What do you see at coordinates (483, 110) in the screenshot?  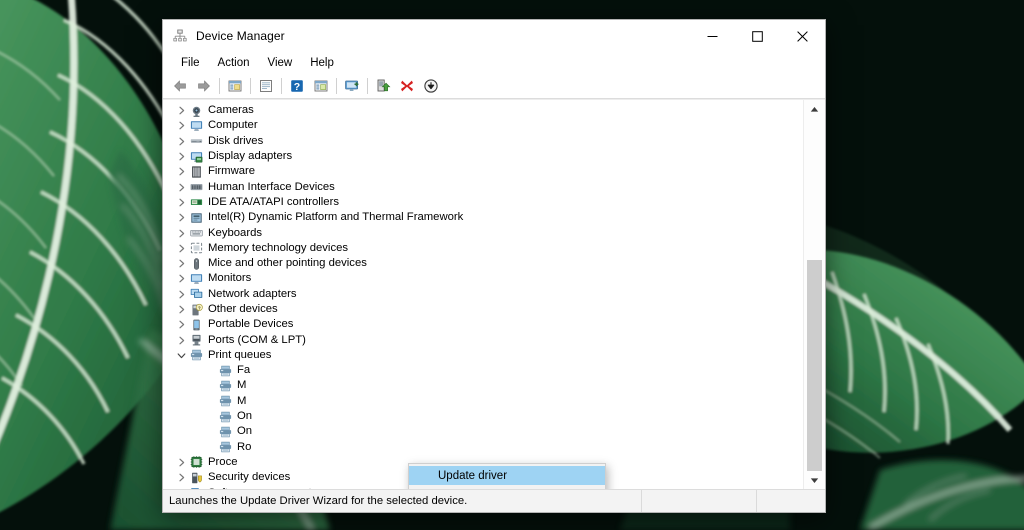 I see `tree-item: Cameras` at bounding box center [483, 110].